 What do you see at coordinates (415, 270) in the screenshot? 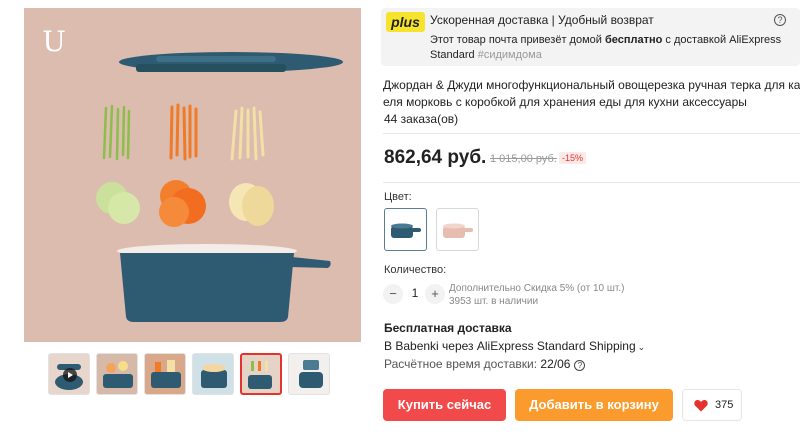
I see `quantity-label: Количество:` at bounding box center [415, 270].